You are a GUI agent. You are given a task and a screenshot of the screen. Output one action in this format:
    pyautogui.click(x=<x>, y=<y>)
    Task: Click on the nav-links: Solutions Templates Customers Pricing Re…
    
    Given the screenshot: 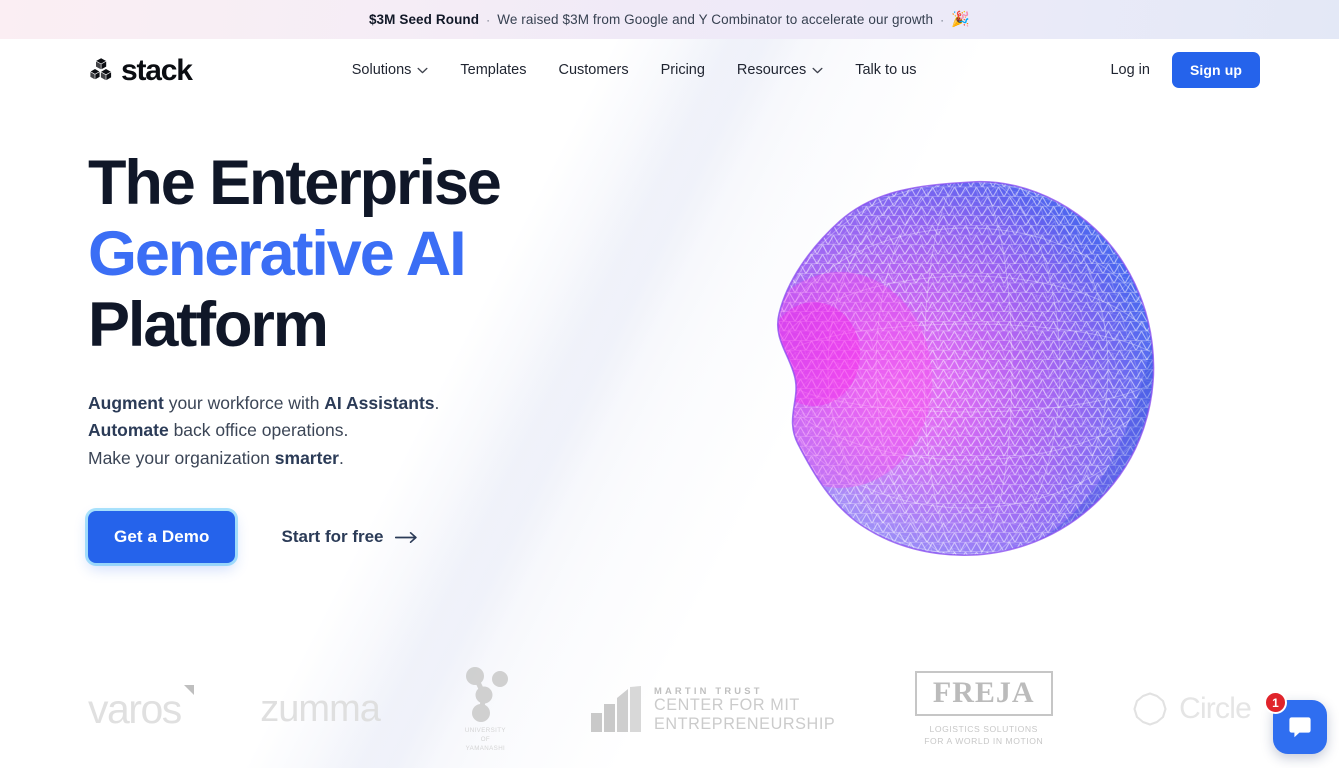 What is the action you would take?
    pyautogui.click(x=634, y=70)
    